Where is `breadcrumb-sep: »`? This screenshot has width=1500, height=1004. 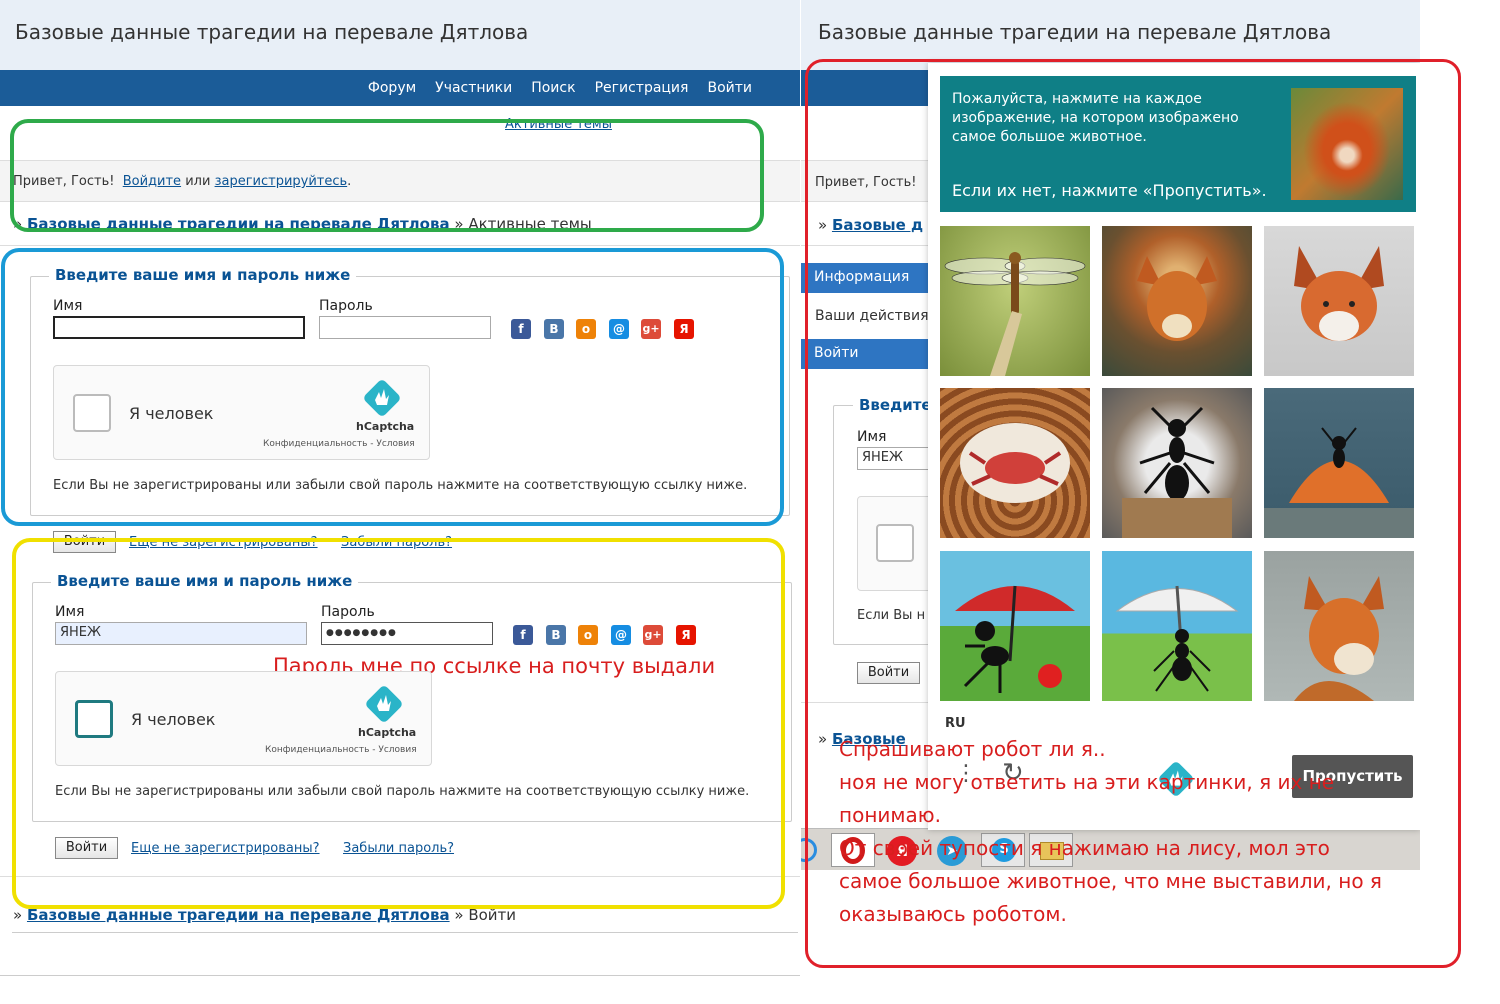
breadcrumb-sep: » is located at coordinates (18, 915).